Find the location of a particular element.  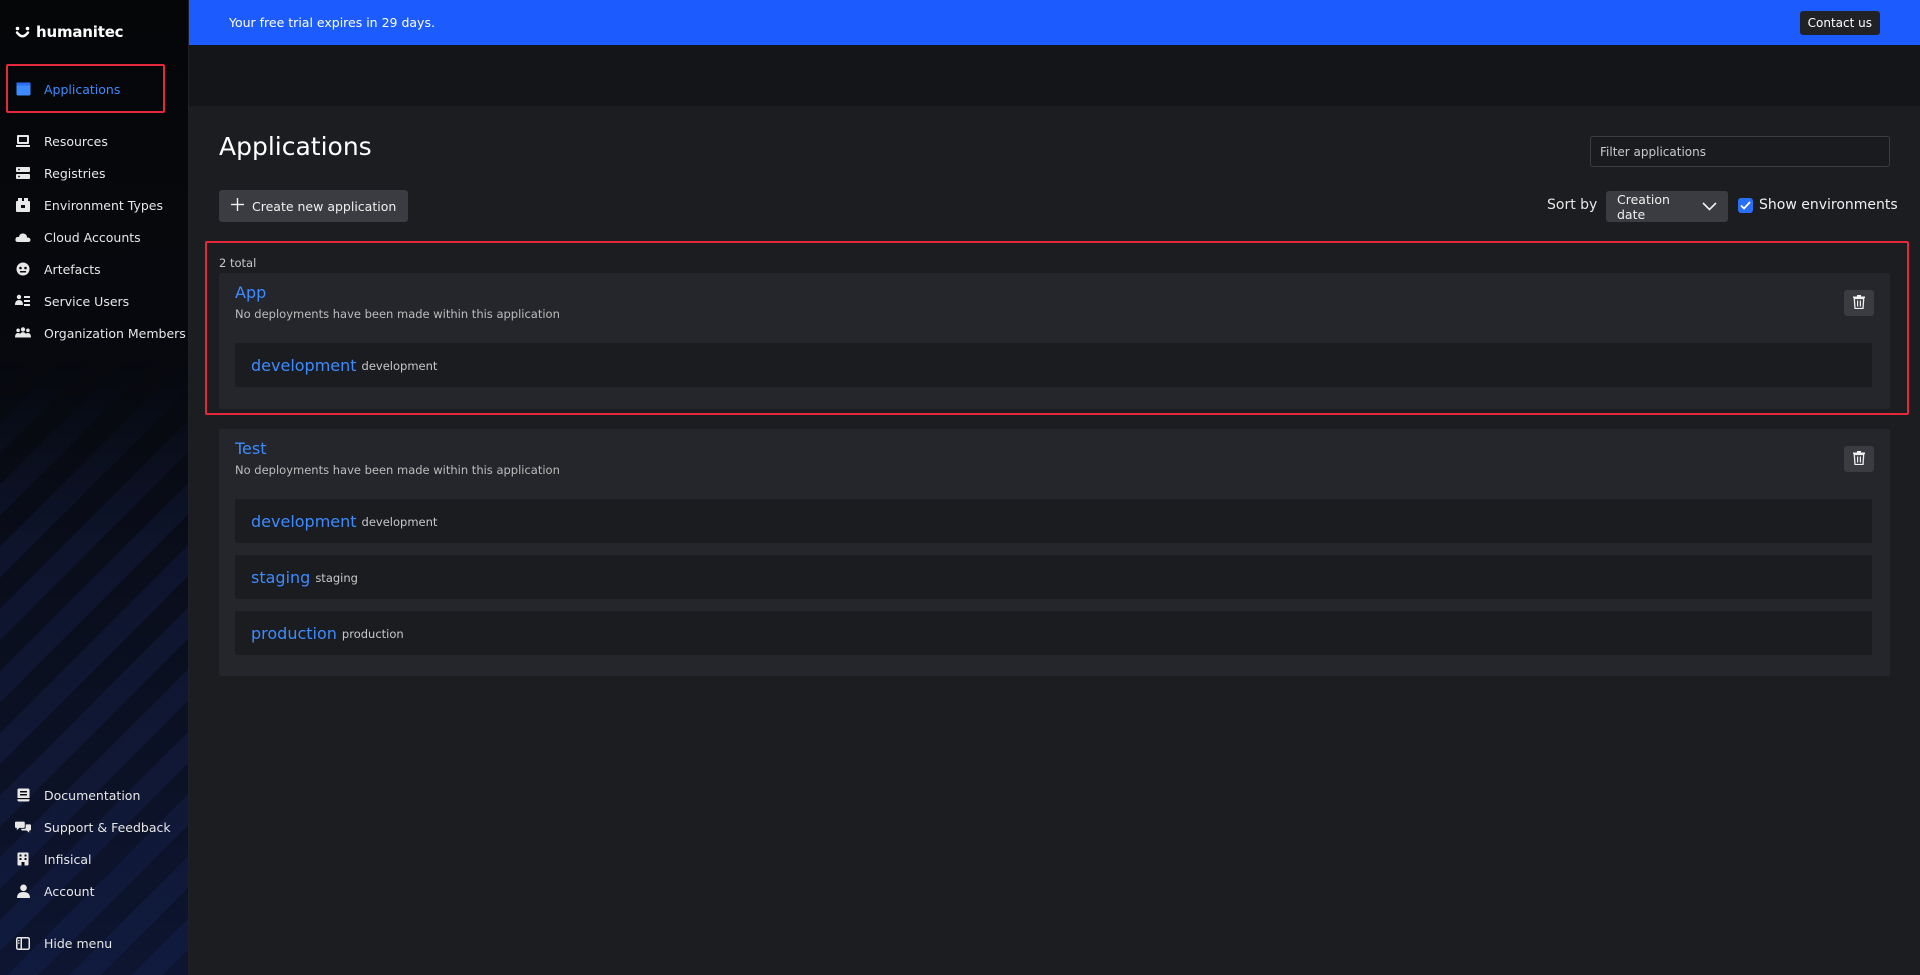

show-environments-checkbox is located at coordinates (1745, 205).